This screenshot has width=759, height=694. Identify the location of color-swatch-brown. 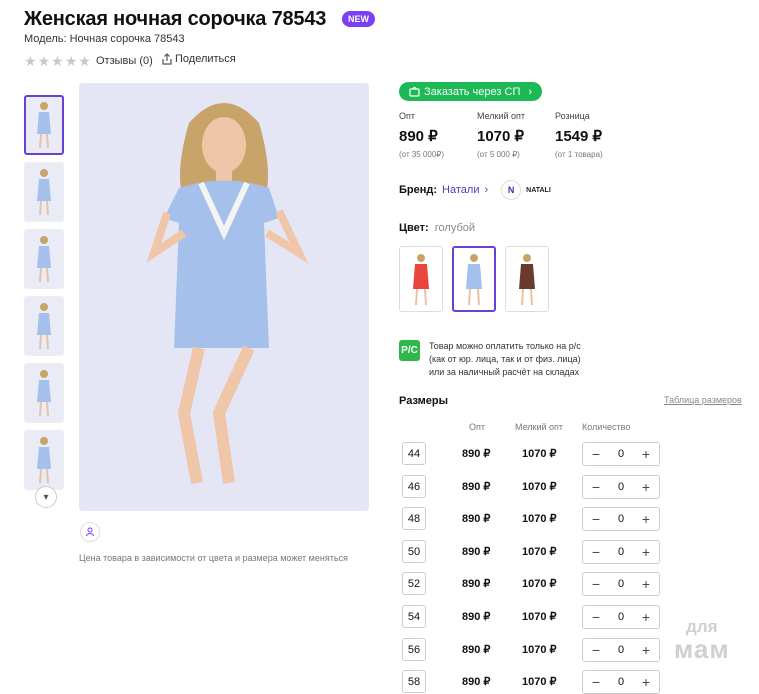
(527, 279).